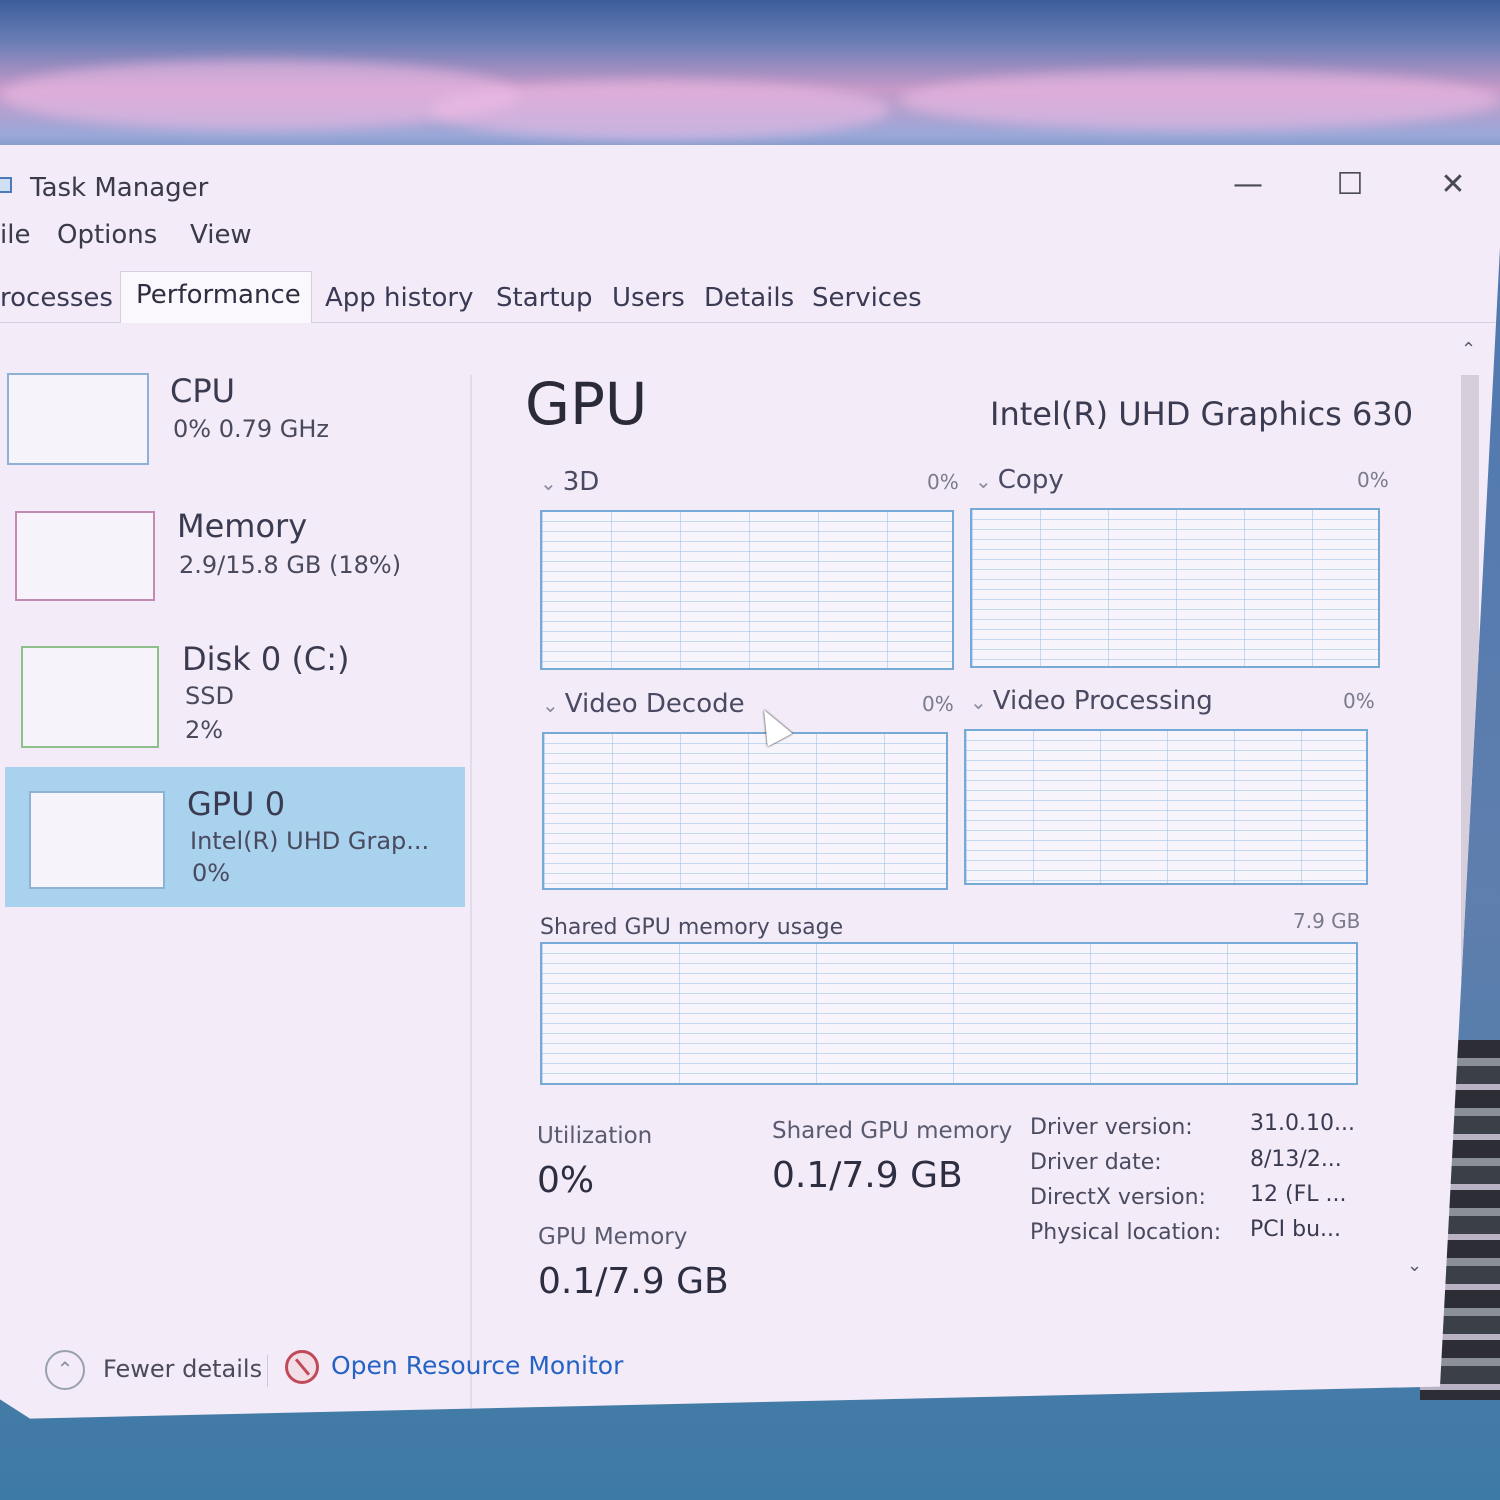 The height and width of the screenshot is (1500, 1500). What do you see at coordinates (85, 556) in the screenshot?
I see `memory-thumbnail-graph` at bounding box center [85, 556].